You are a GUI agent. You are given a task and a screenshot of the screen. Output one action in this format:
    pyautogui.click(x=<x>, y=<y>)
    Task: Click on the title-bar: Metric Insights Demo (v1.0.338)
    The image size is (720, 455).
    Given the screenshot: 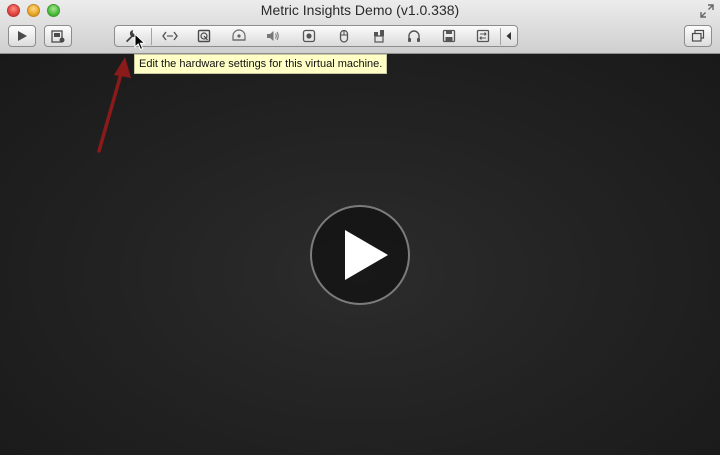 What is the action you would take?
    pyautogui.click(x=360, y=27)
    